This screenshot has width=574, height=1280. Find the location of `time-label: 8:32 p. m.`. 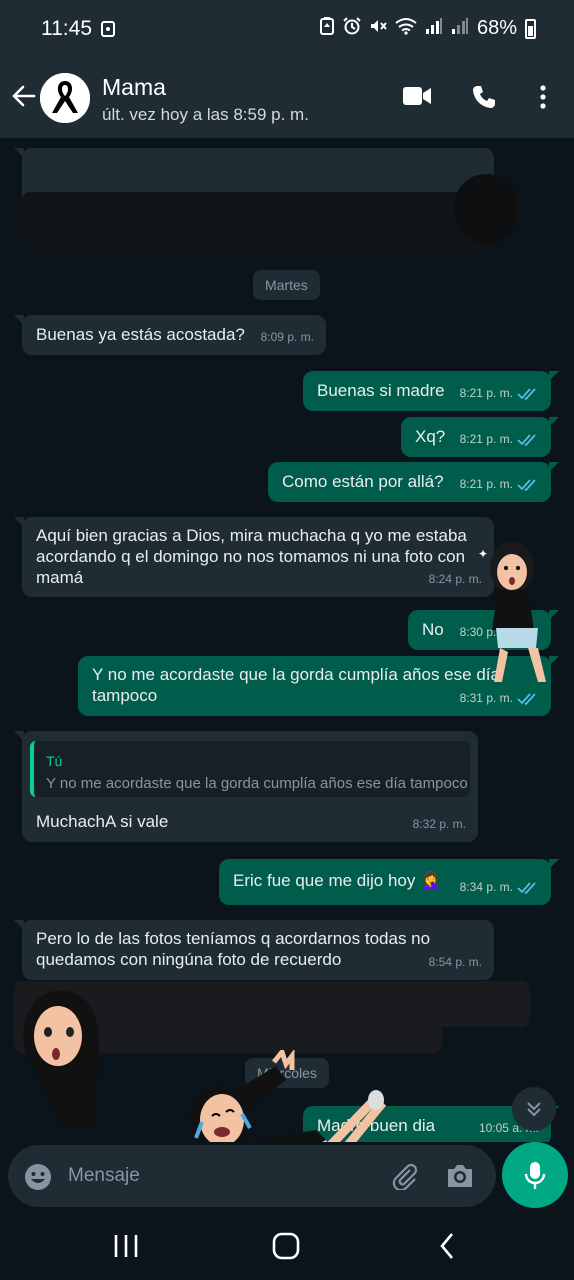

time-label: 8:32 p. m. is located at coordinates (439, 824).